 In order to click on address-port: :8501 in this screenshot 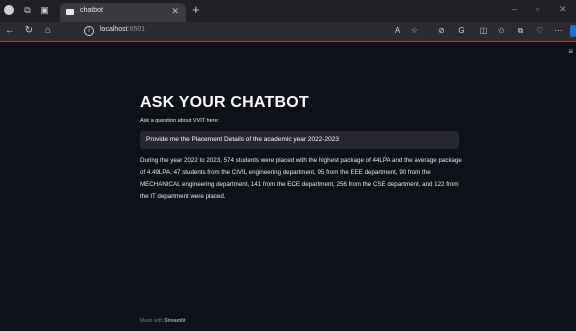, I will do `click(136, 29)`.